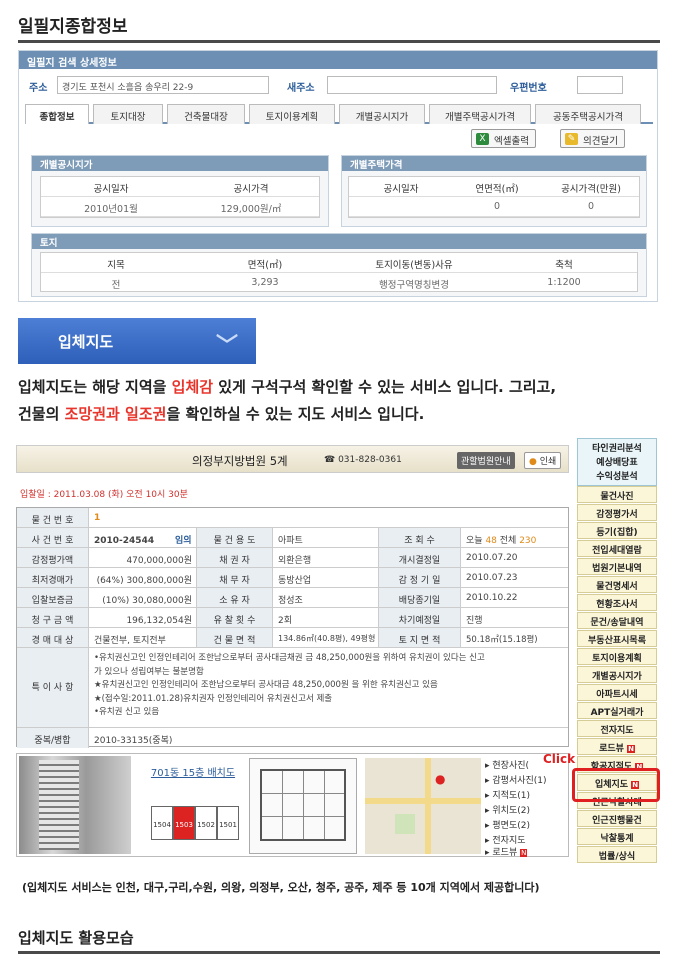  Describe the element at coordinates (38, 88) in the screenshot. I see `address-label: 주소` at that location.